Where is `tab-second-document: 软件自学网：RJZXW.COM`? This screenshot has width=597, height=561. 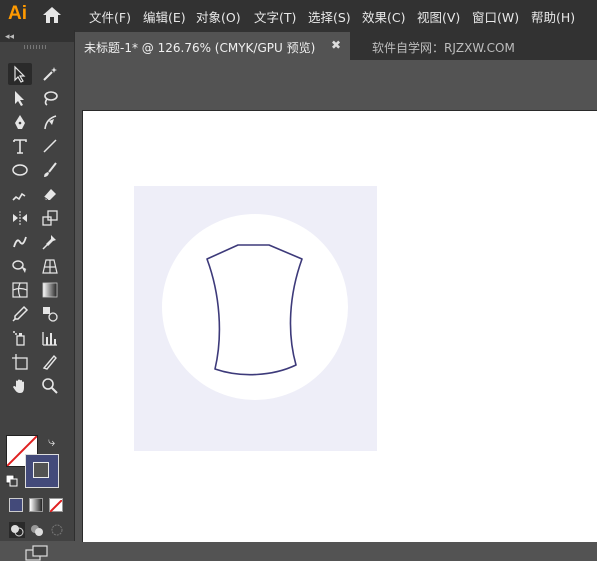 tab-second-document: 软件自学网：RJZXW.COM is located at coordinates (443, 47).